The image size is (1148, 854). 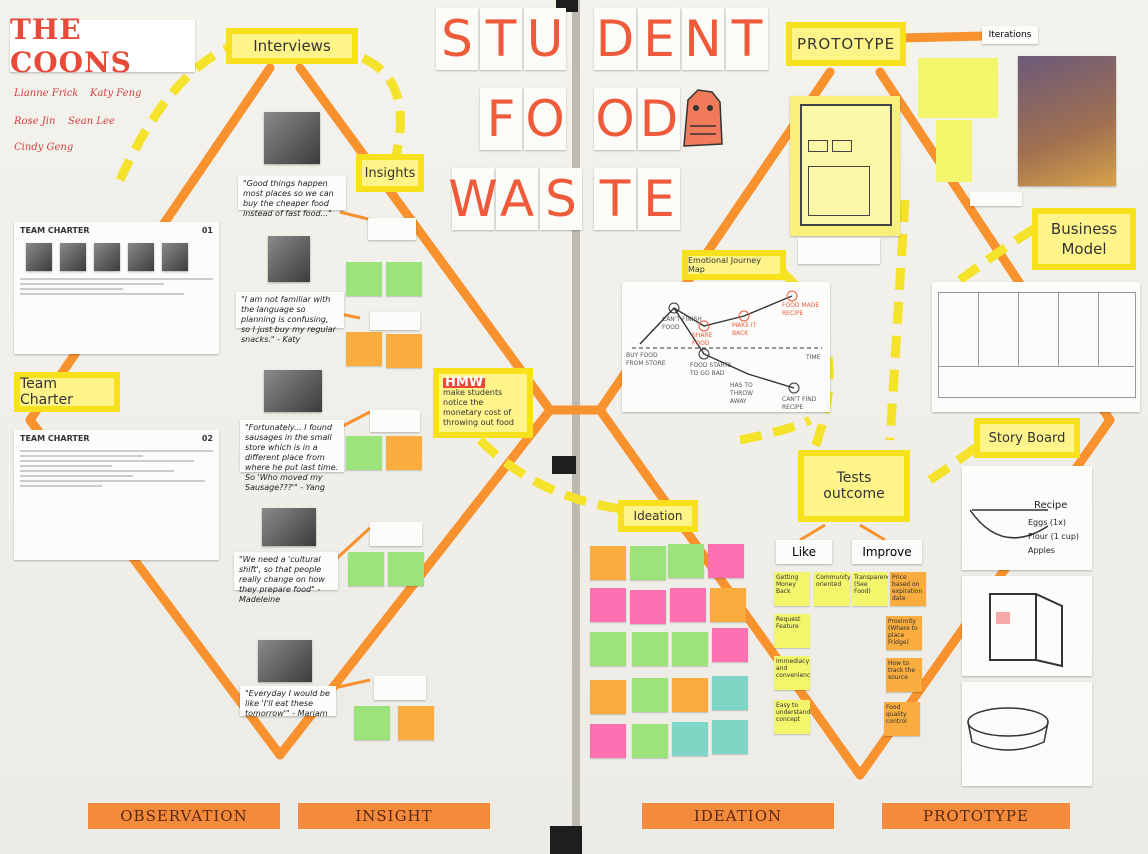 What do you see at coordinates (792, 589) in the screenshot?
I see `like-sticky: Getting Money Back` at bounding box center [792, 589].